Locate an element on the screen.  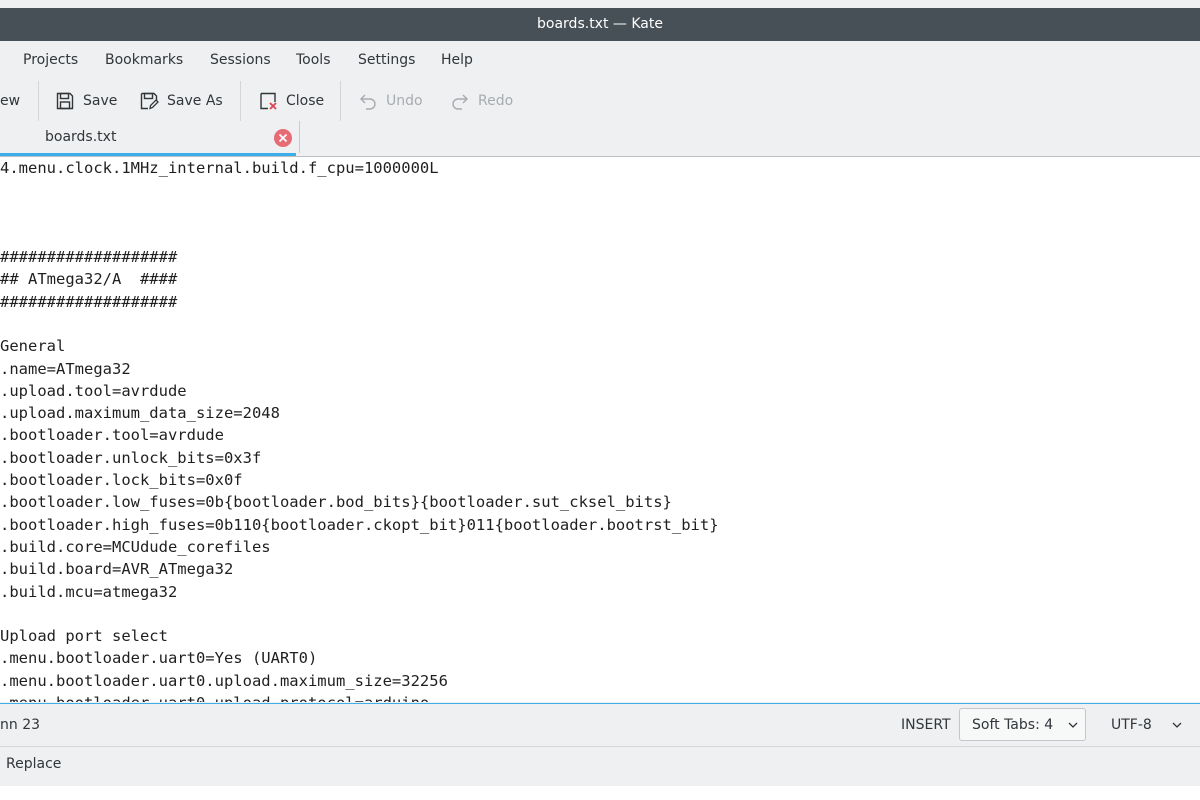
save-button: Save is located at coordinates (86, 101).